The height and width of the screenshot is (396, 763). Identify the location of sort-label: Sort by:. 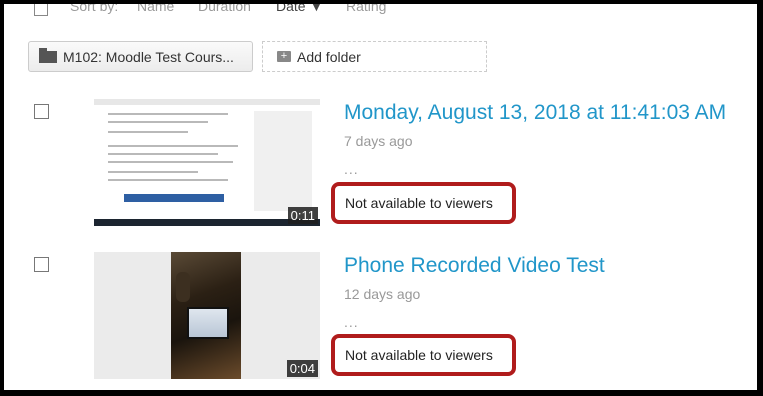
(94, 7).